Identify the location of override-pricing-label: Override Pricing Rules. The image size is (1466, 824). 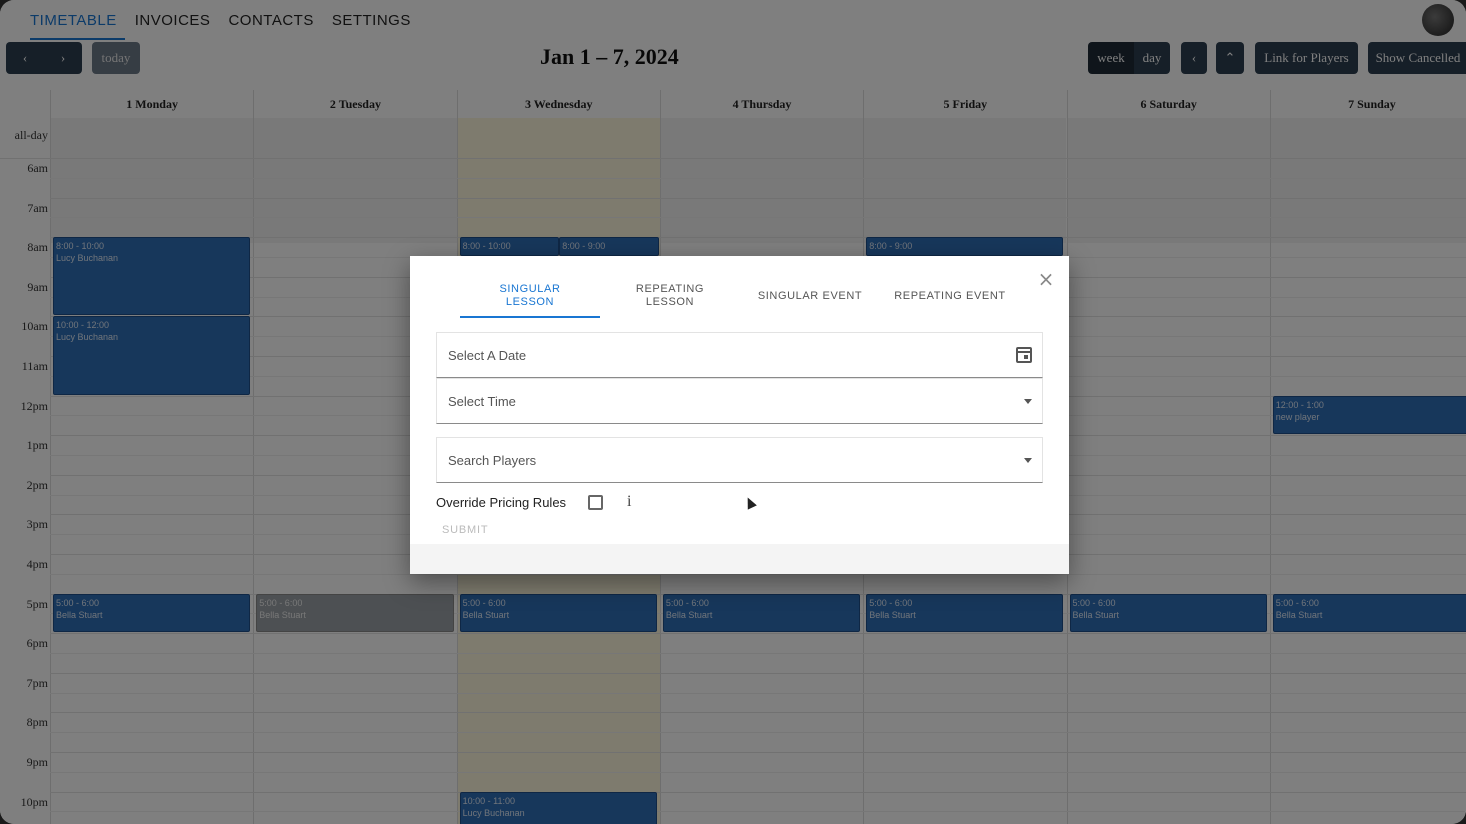
(501, 502).